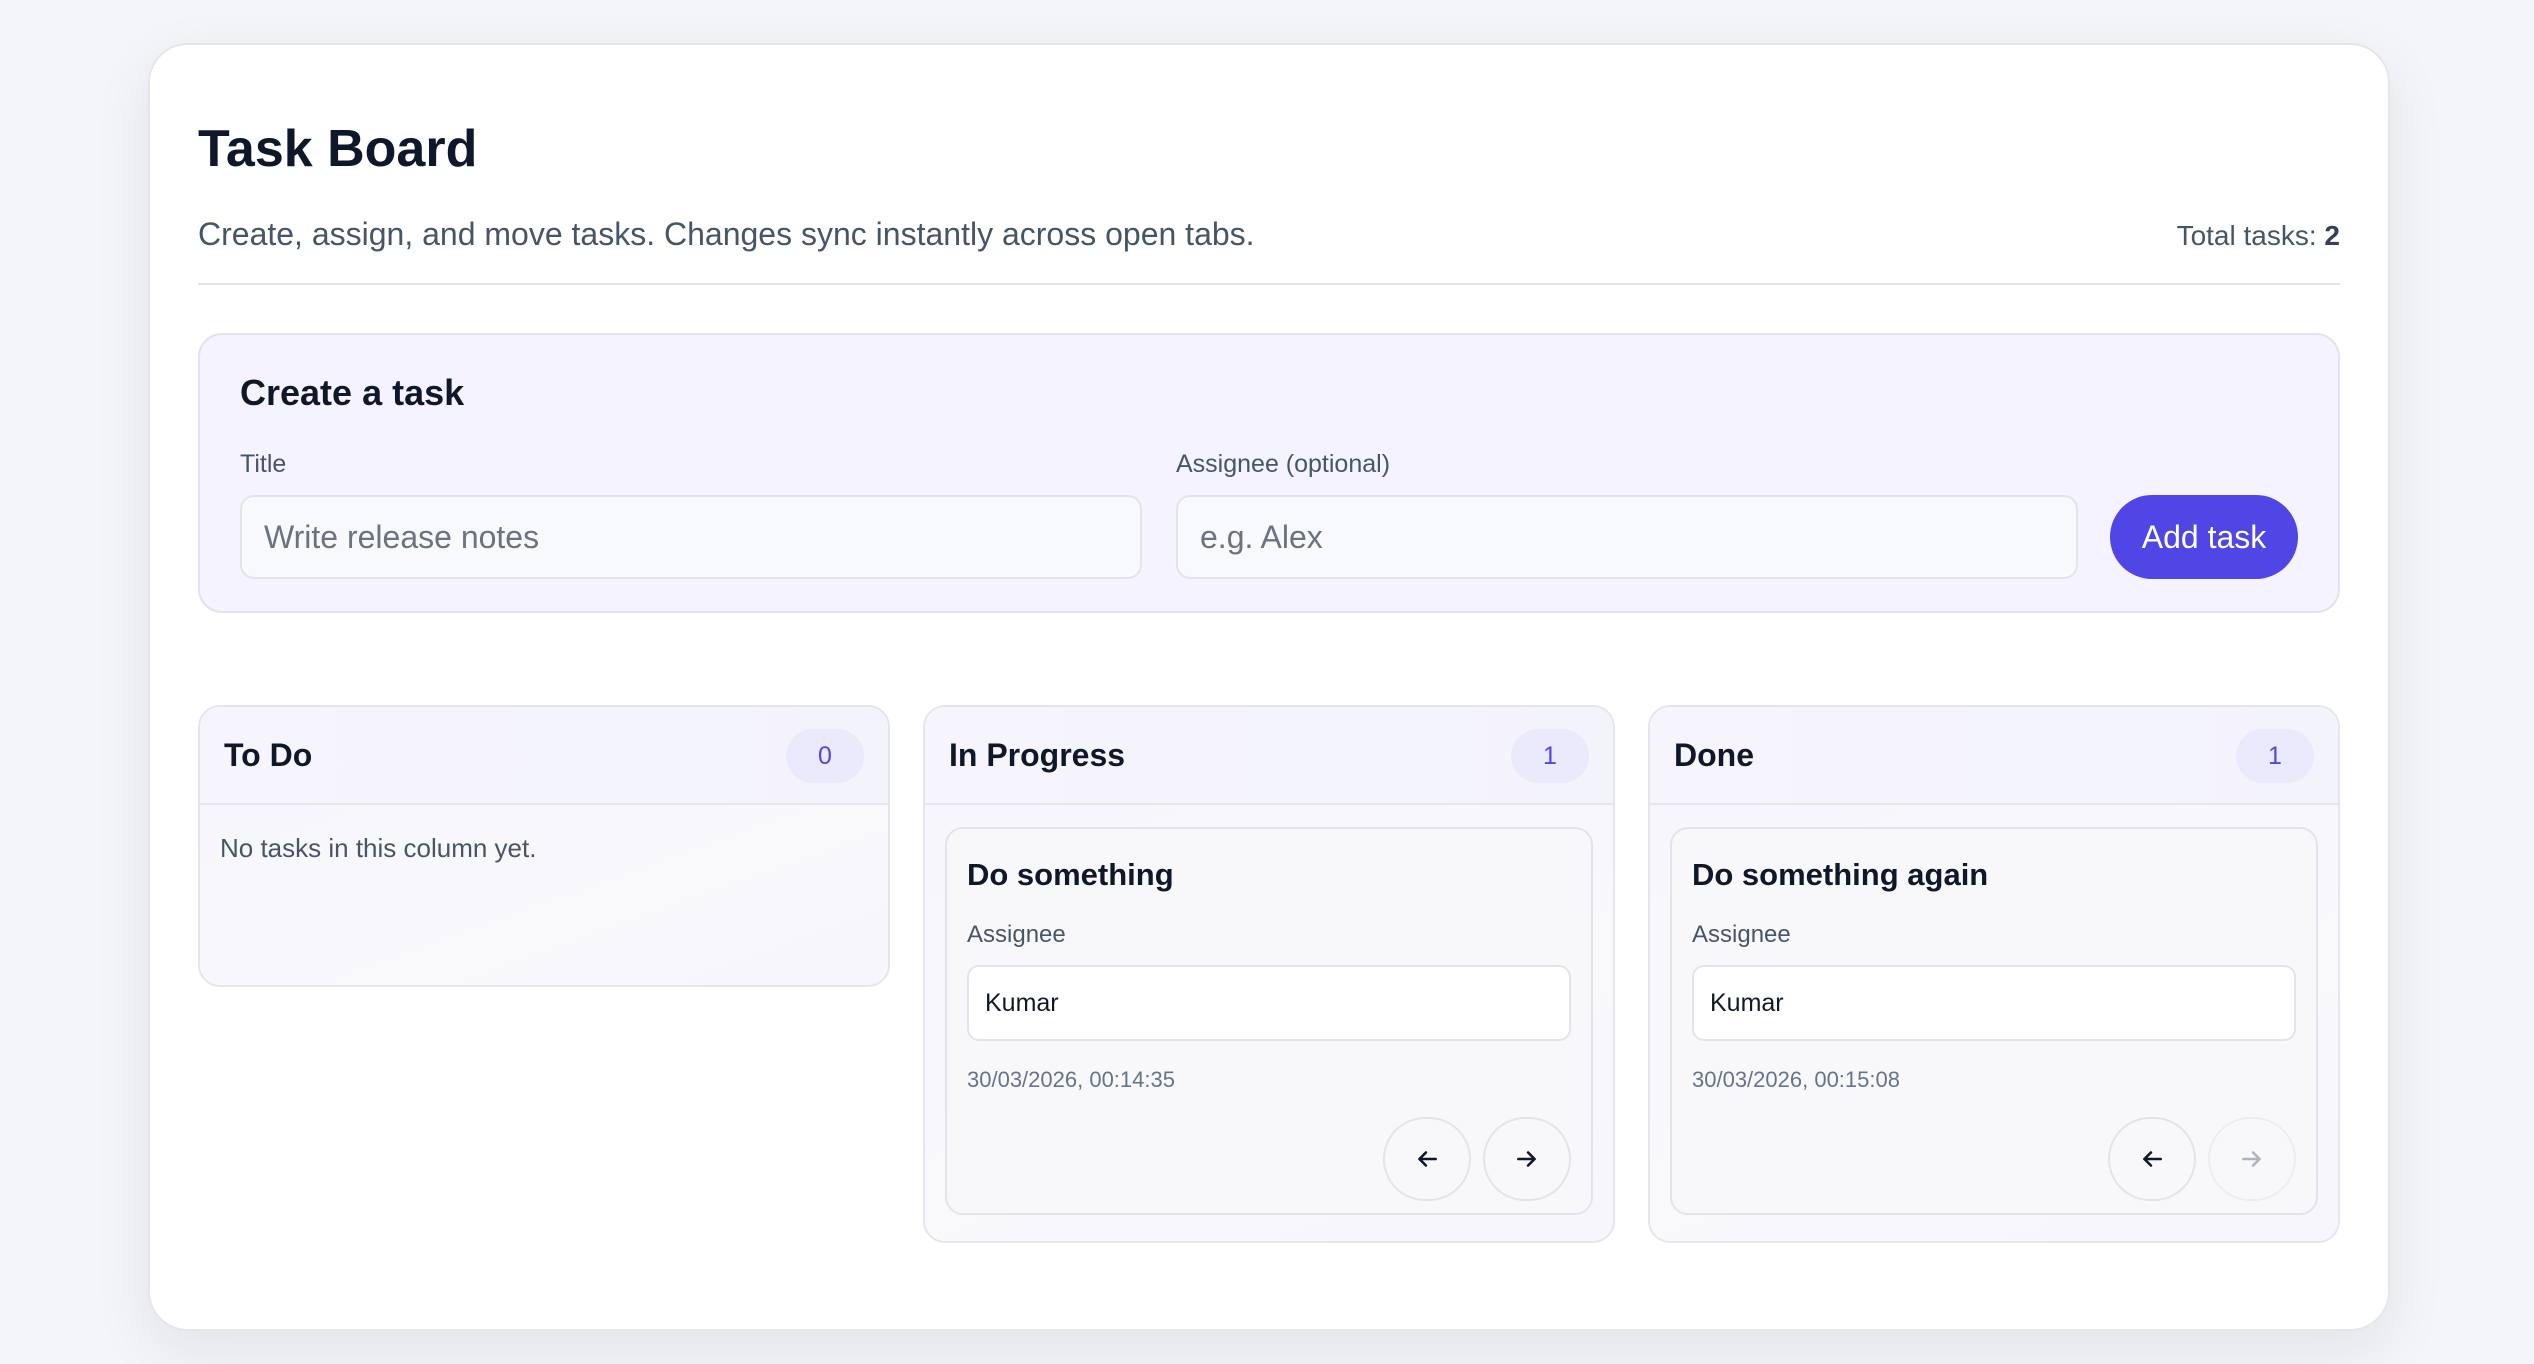 This screenshot has height=1364, width=2534. I want to click on add-task-button: Add task, so click(2204, 537).